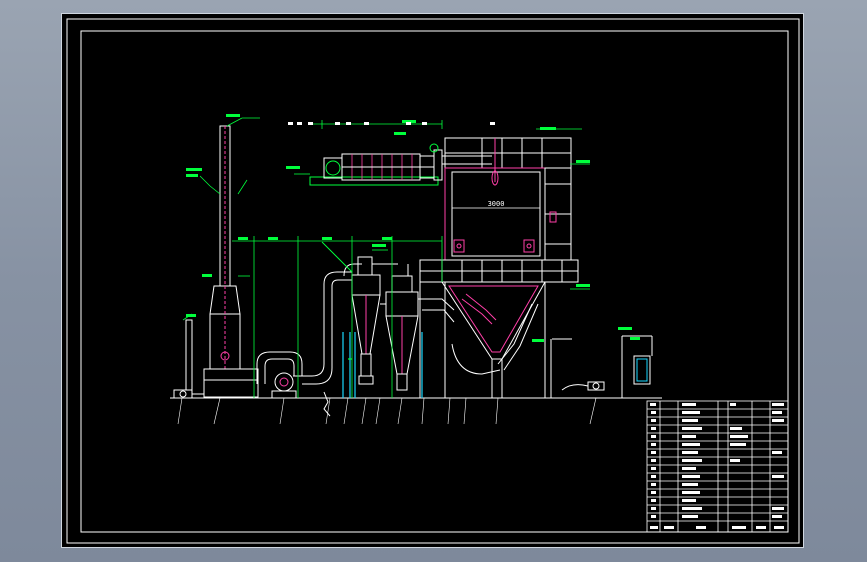  I want to click on row-number-marks, so click(653, 464).